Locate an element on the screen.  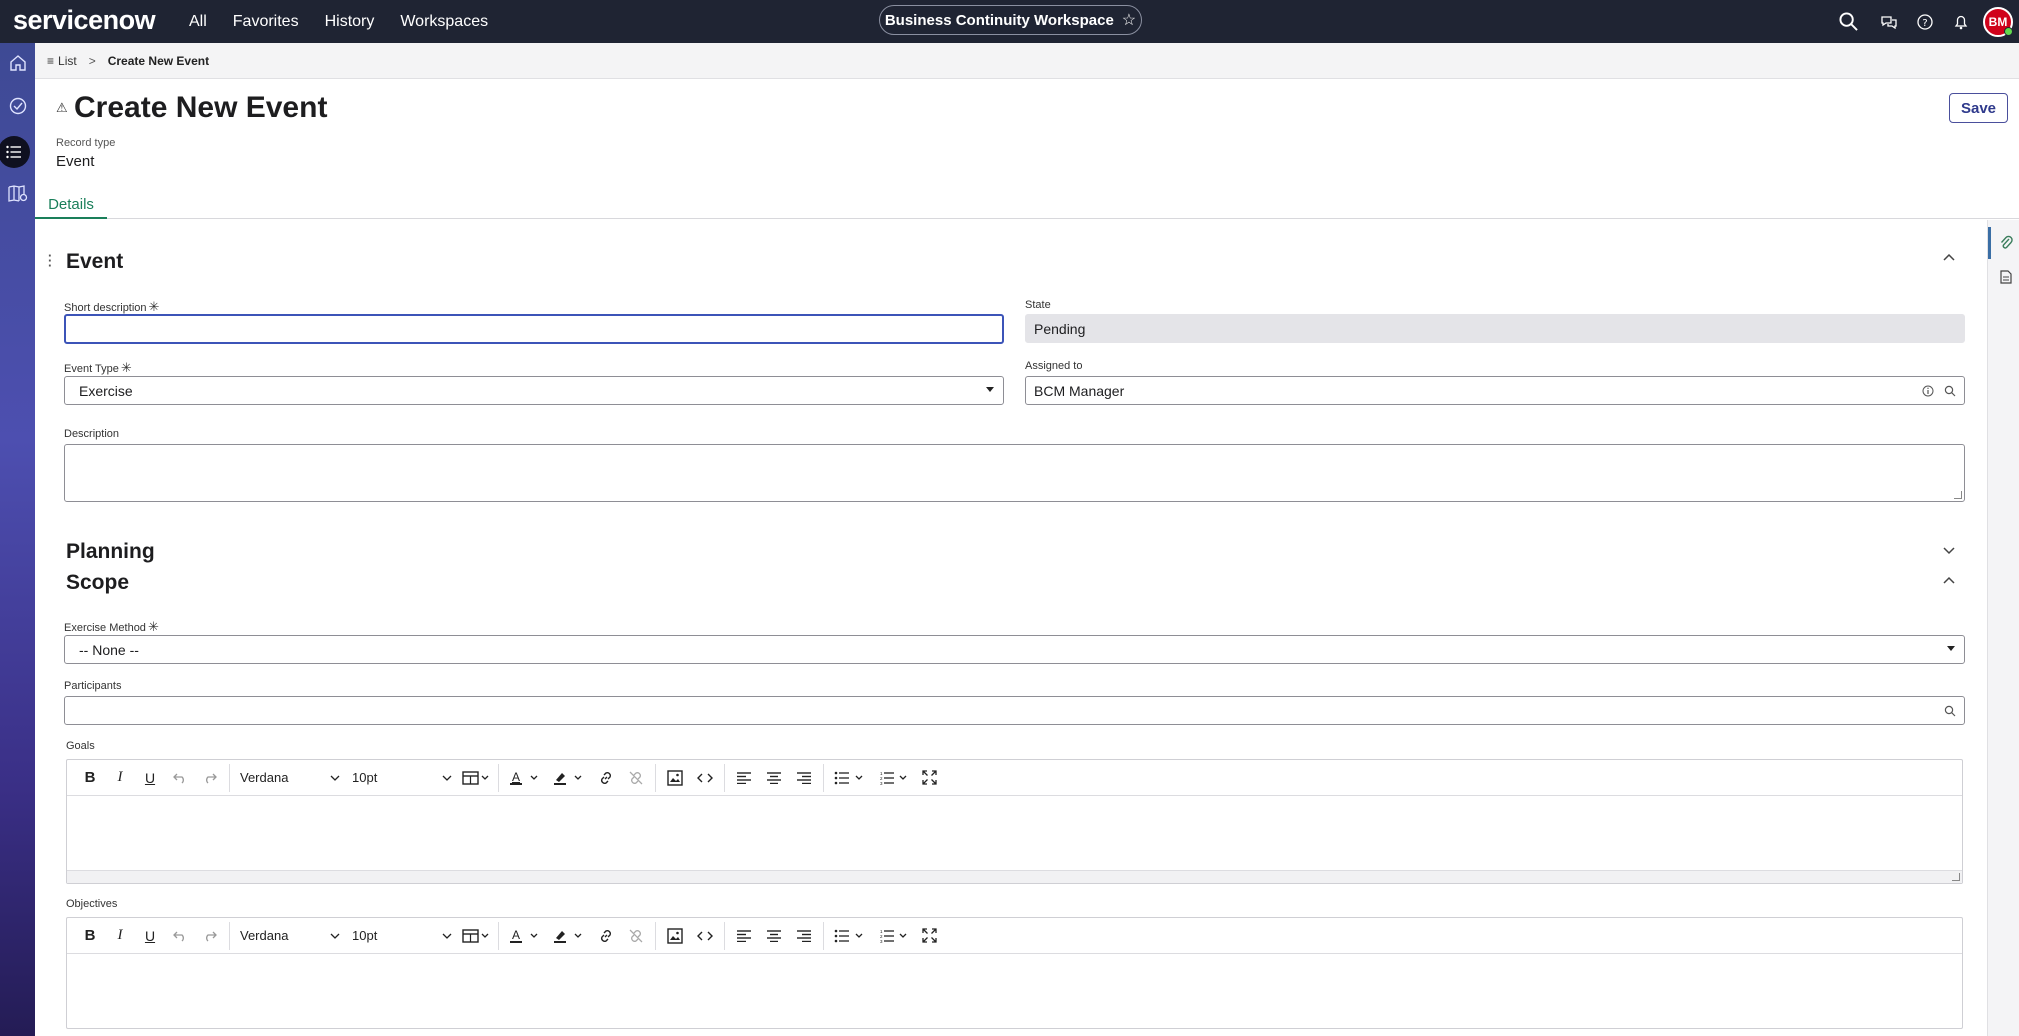
assigned-to-field: BCM Manager is located at coordinates (1495, 390).